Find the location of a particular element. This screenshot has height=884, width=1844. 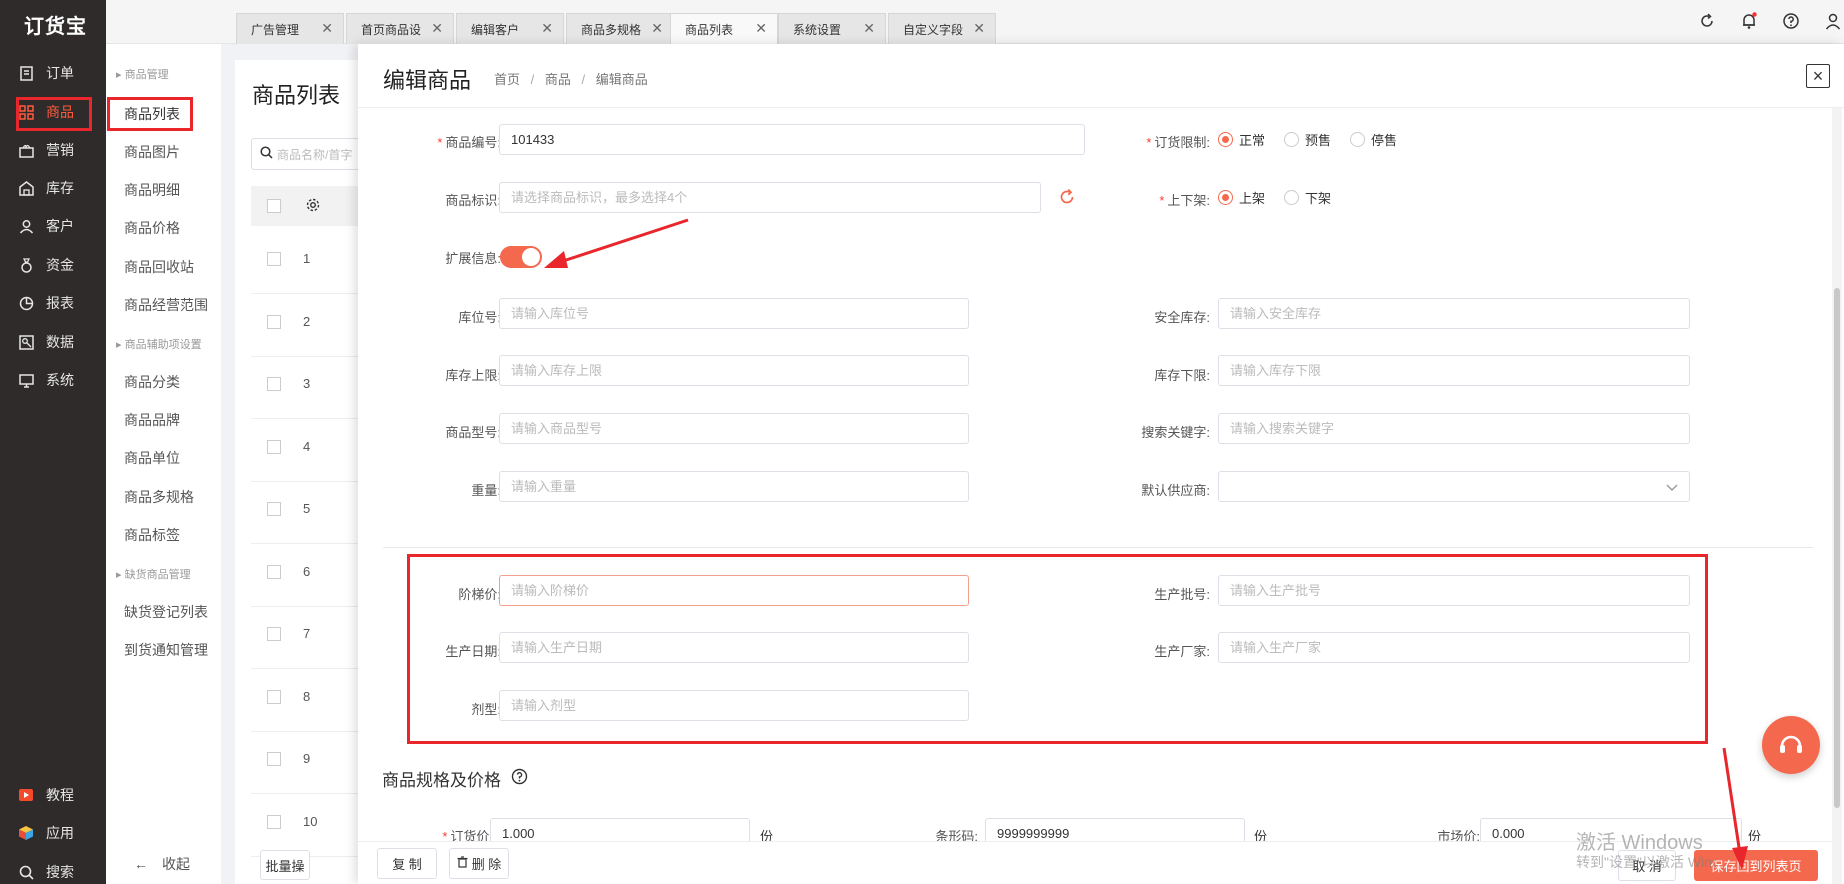

headset-icon is located at coordinates (1791, 745).